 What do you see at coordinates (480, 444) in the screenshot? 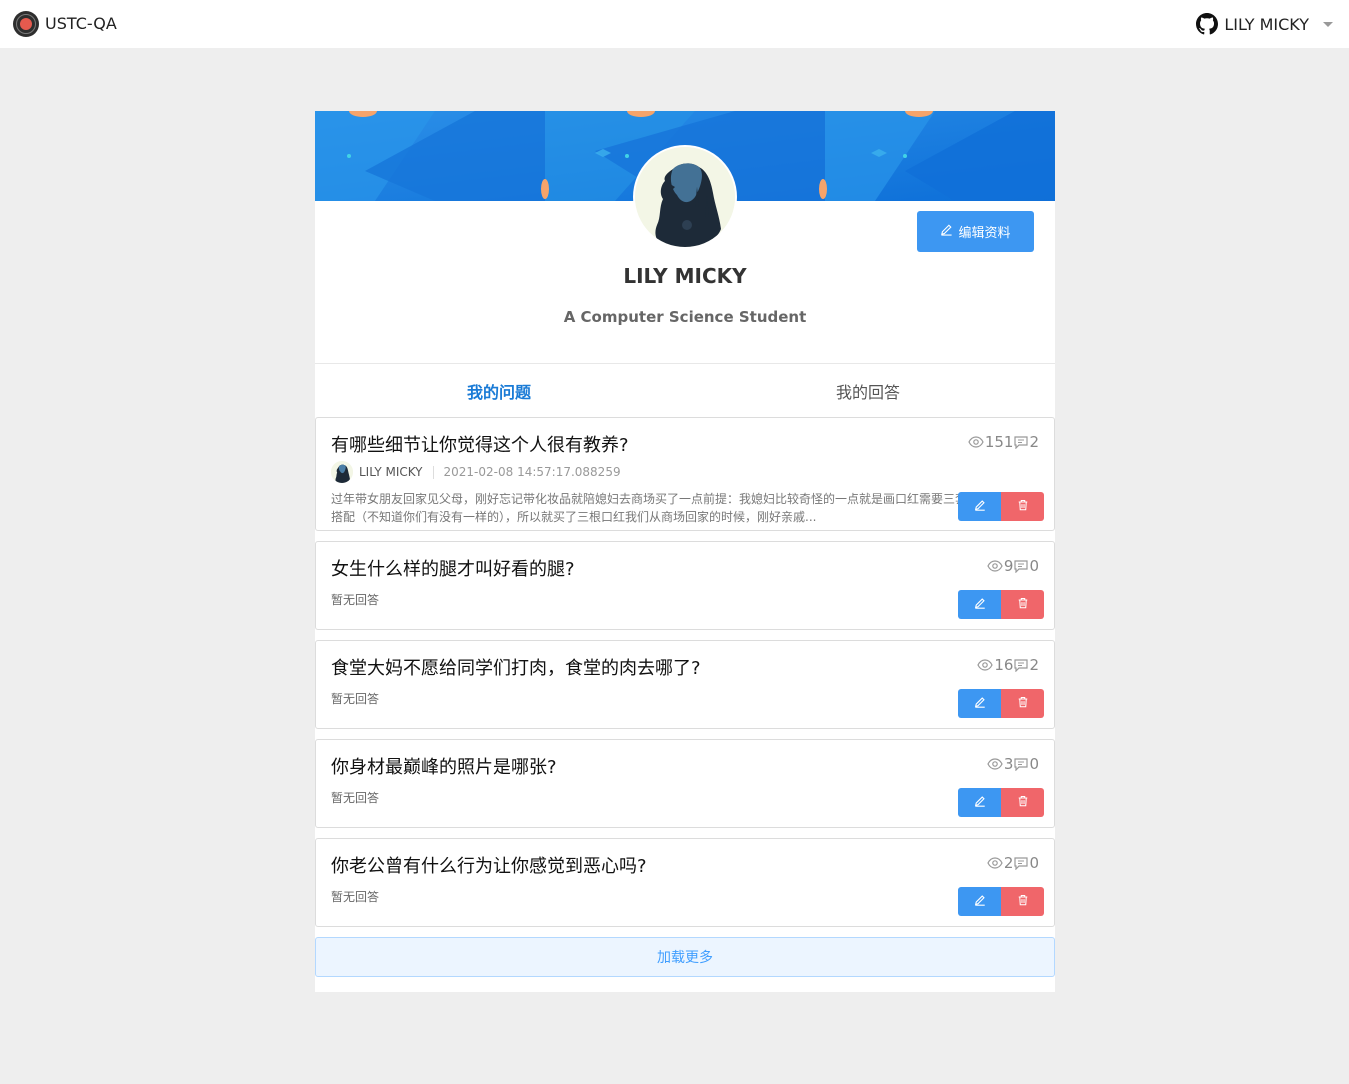
I see `question-title: 有哪些细节让你觉得这个人很有教养?` at bounding box center [480, 444].